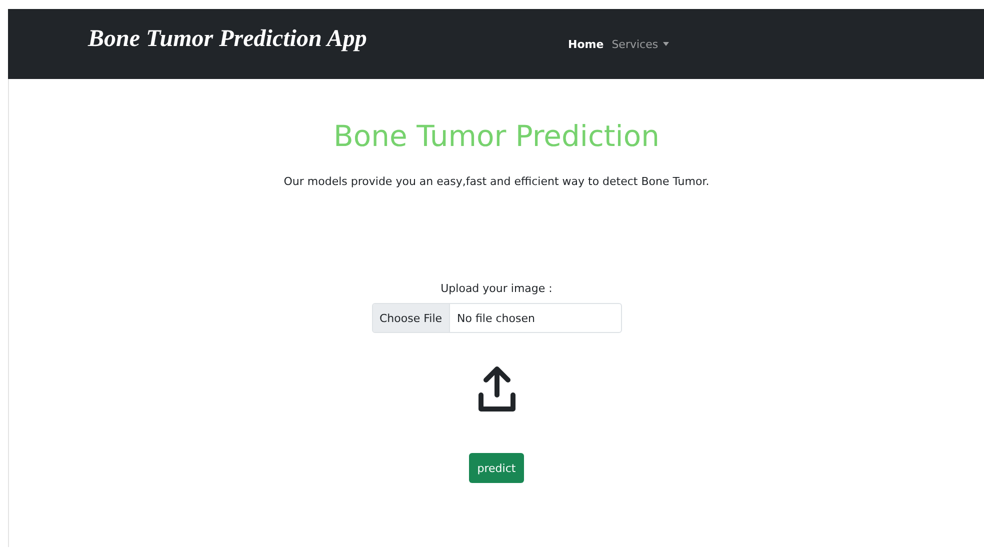  What do you see at coordinates (328, 39) in the screenshot?
I see `app-brand: Bone Tumor Prediction App` at bounding box center [328, 39].